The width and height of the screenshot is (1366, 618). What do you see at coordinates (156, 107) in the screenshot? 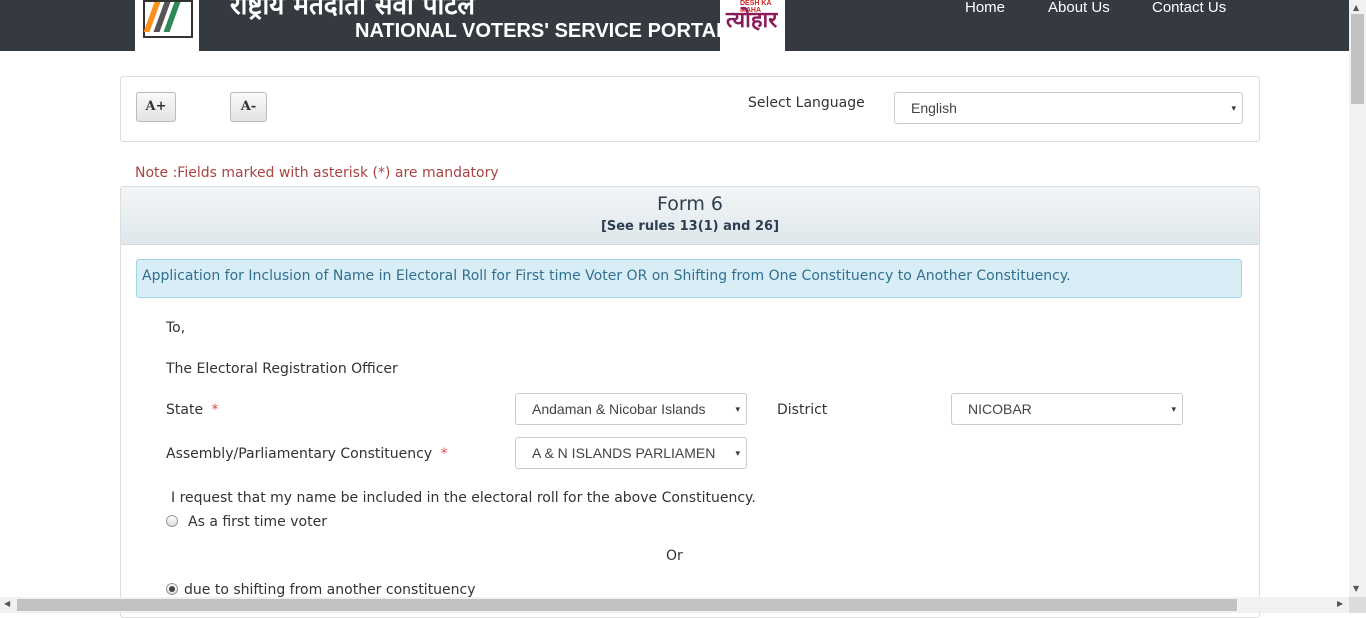
I see `increase-font-button: A+` at bounding box center [156, 107].